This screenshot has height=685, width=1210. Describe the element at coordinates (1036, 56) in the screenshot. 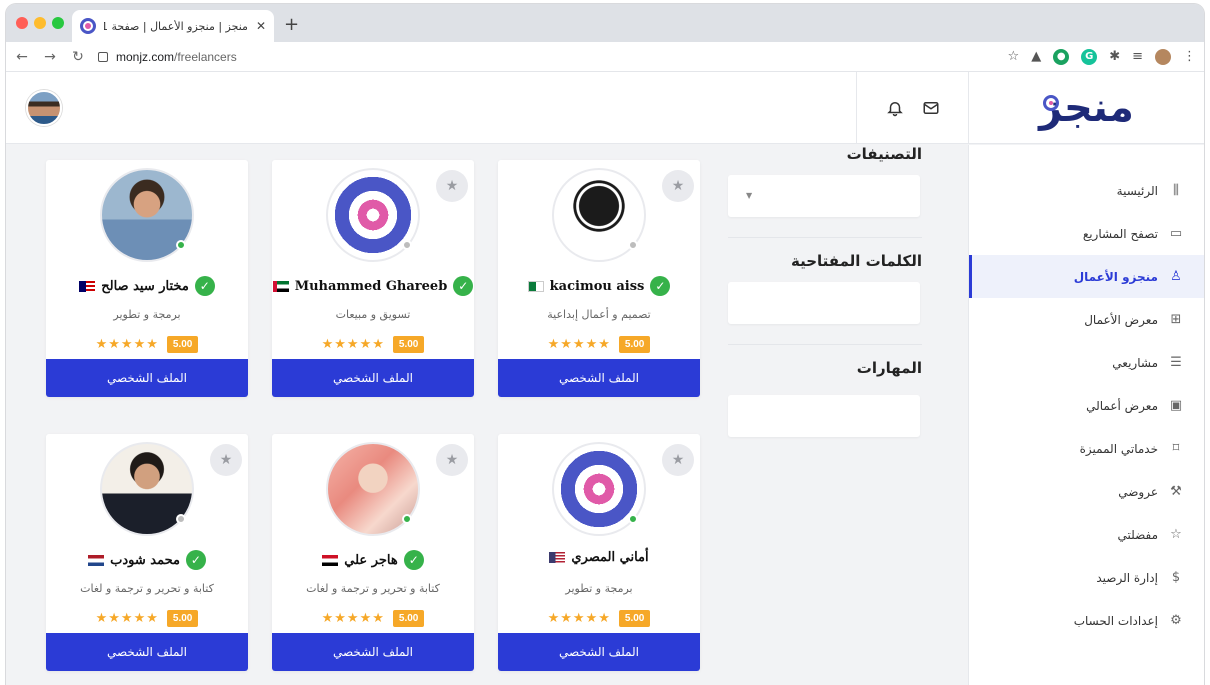

I see `drive-icon: ▲` at that location.